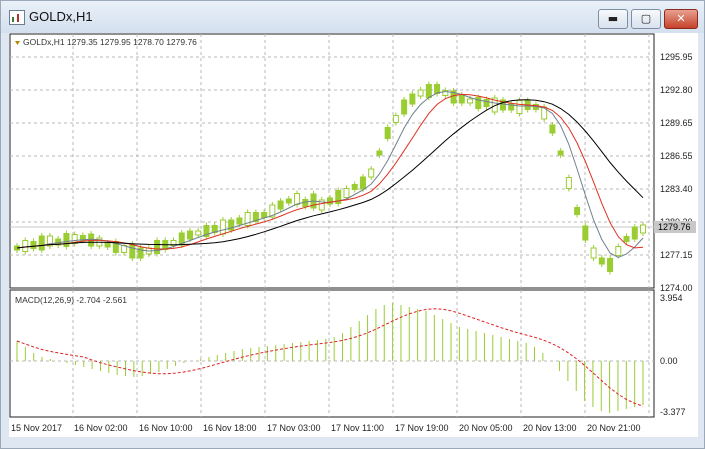 The width and height of the screenshot is (705, 449). I want to click on macd-axis-label: 0.00, so click(669, 361).